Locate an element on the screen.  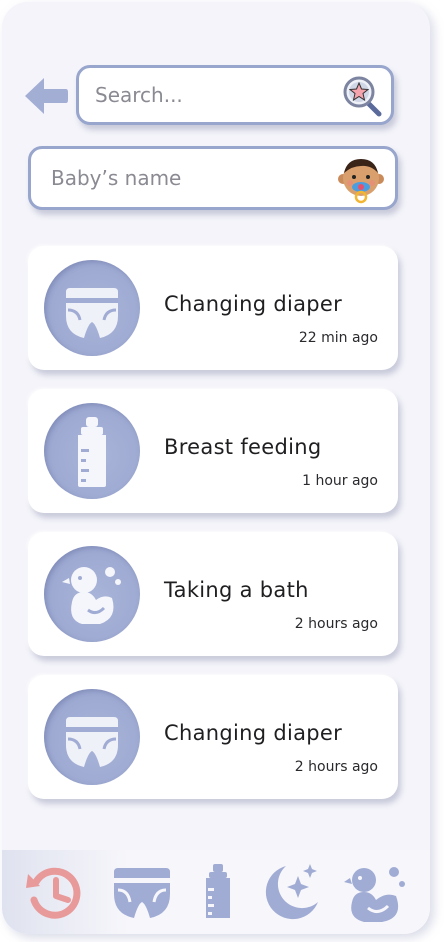
baby-name-input is located at coordinates (186, 178).